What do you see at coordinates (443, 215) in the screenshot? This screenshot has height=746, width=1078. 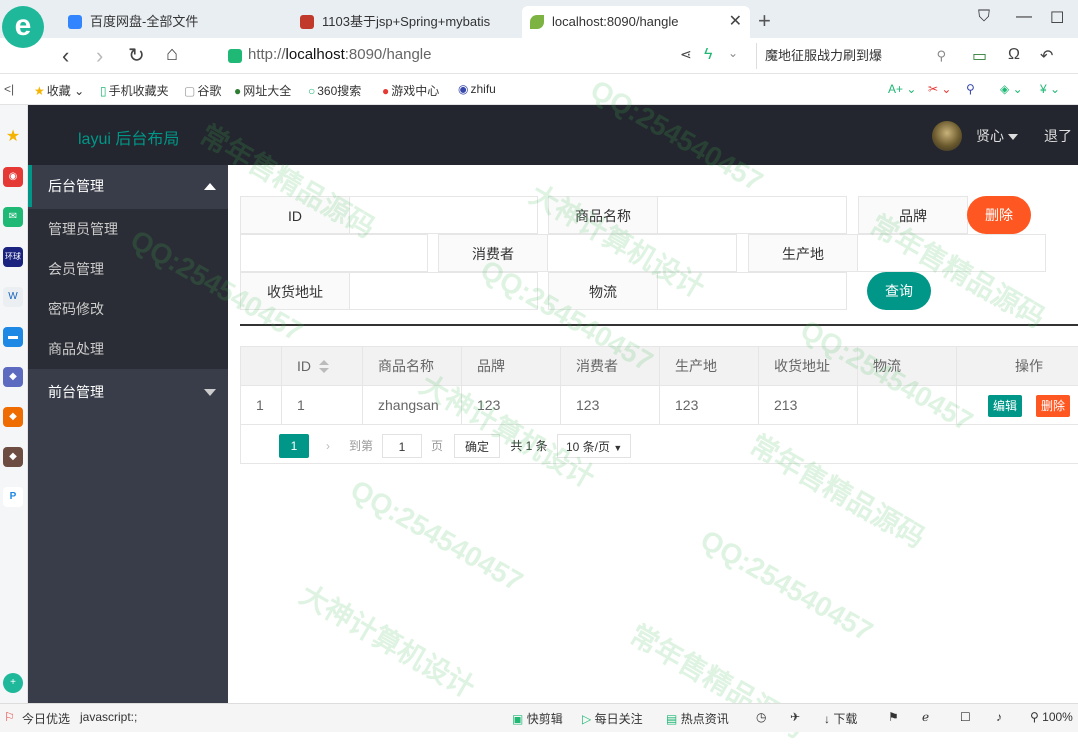 I see `id-input` at bounding box center [443, 215].